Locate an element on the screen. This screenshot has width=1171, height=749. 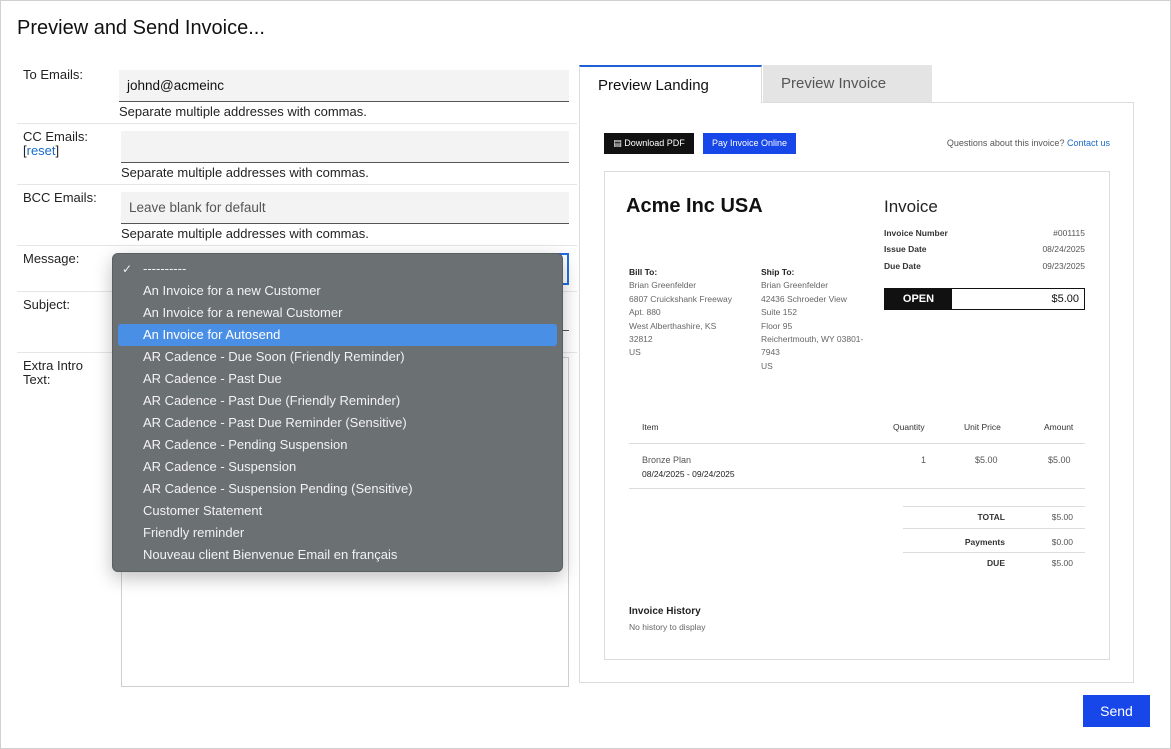
checkmark-icon: ✓ is located at coordinates (127, 269).